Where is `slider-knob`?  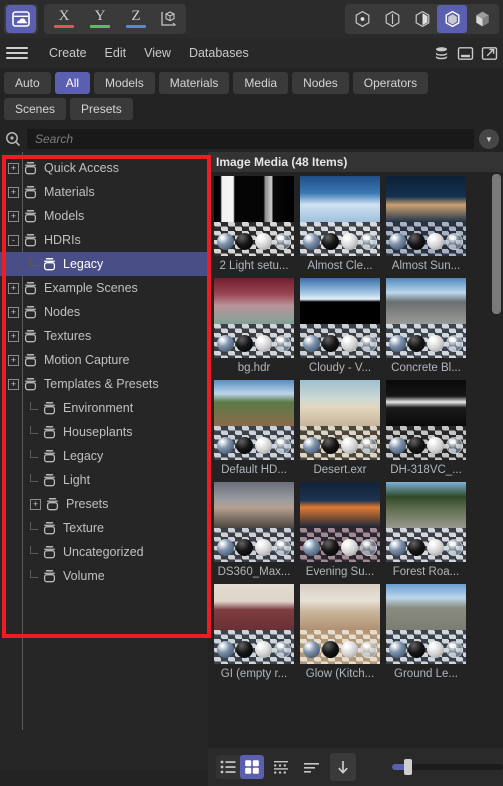
slider-knob is located at coordinates (408, 767).